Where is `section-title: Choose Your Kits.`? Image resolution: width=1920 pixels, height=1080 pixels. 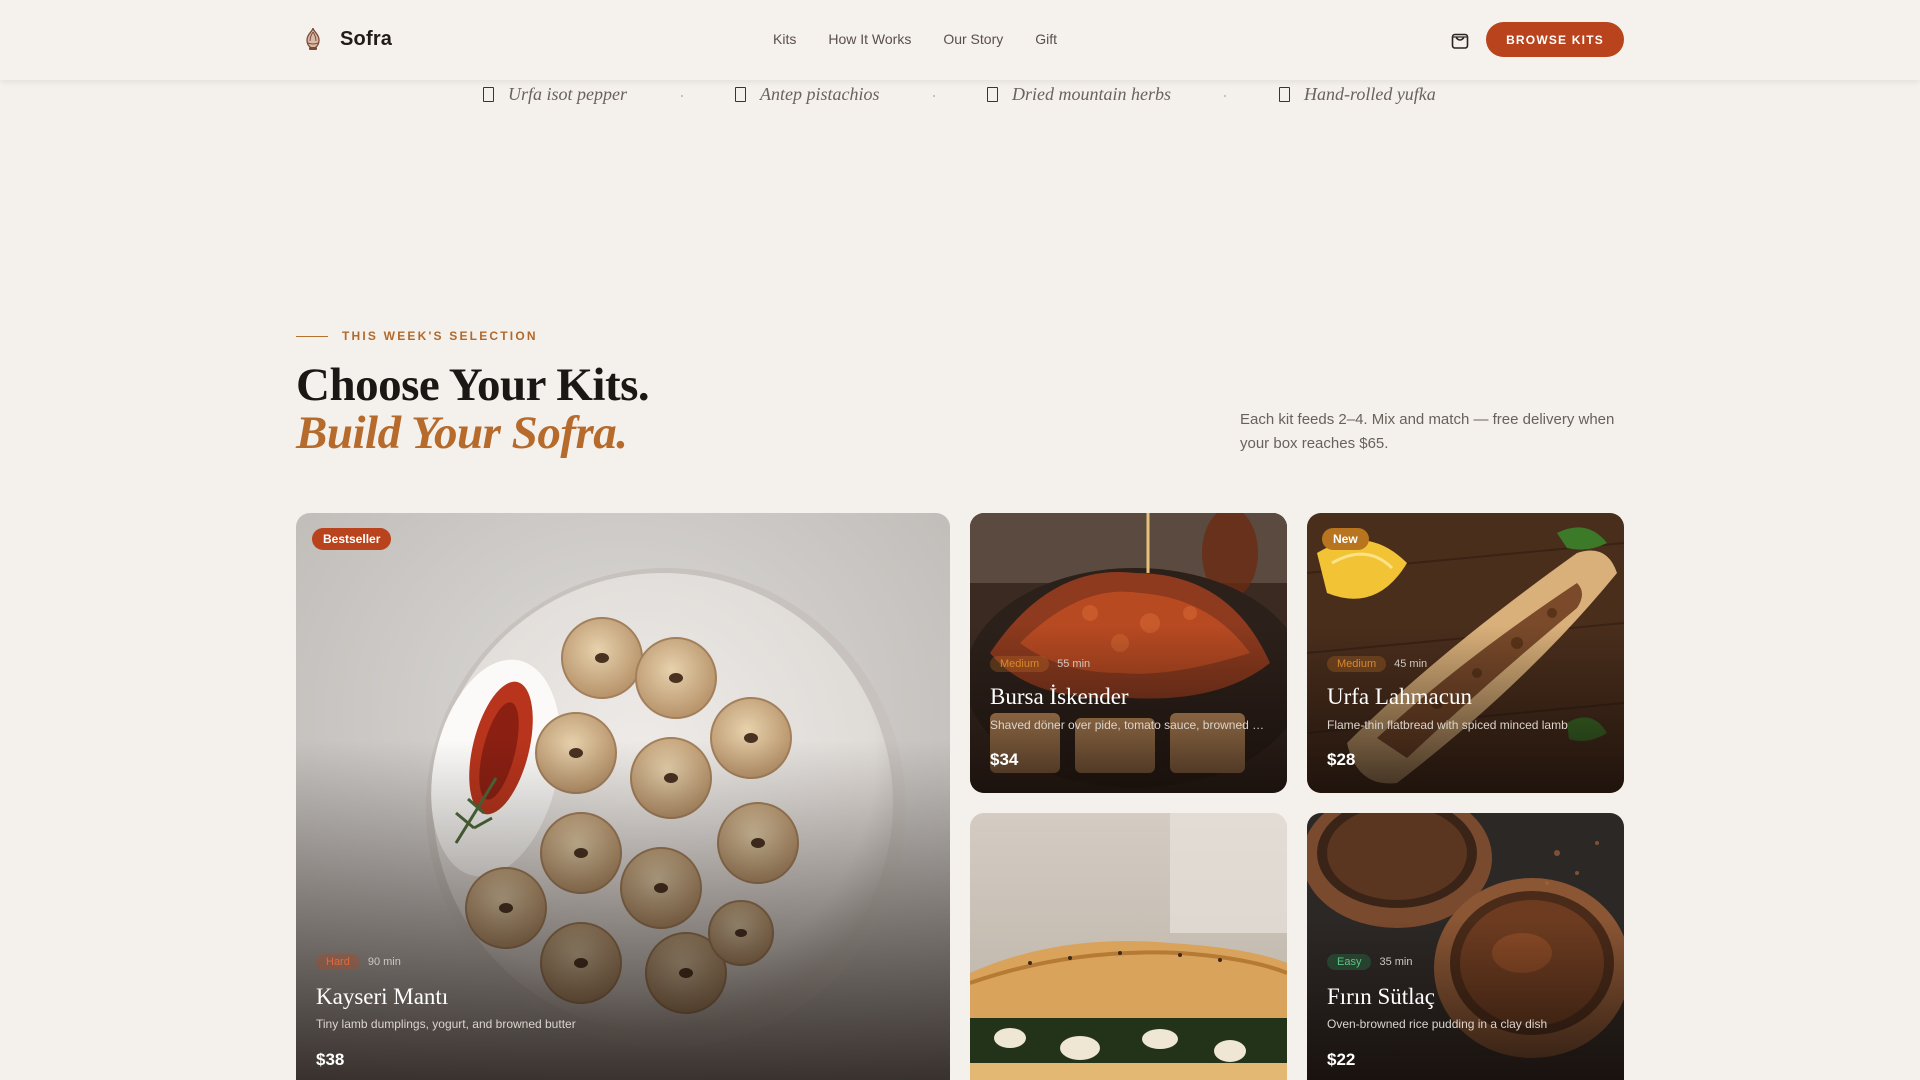
section-title: Choose Your Kits. is located at coordinates (473, 385).